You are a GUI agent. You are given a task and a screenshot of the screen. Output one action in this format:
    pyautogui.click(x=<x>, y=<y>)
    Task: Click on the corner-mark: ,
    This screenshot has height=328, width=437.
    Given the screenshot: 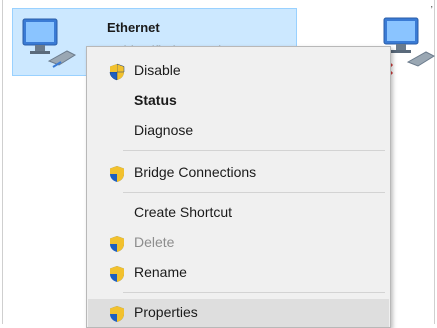 What is the action you would take?
    pyautogui.click(x=431, y=4)
    